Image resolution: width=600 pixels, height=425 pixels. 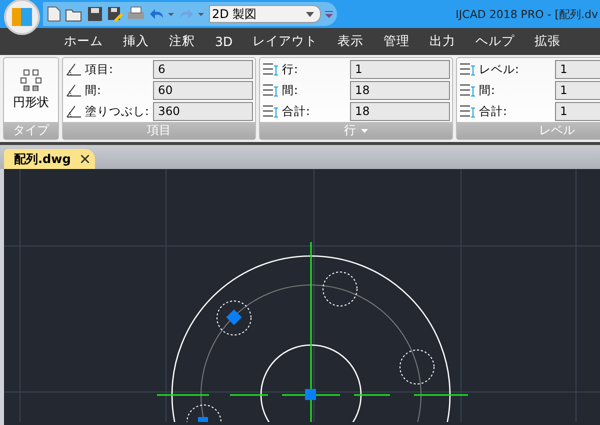 What do you see at coordinates (31, 130) in the screenshot?
I see `panel-title: タイプ` at bounding box center [31, 130].